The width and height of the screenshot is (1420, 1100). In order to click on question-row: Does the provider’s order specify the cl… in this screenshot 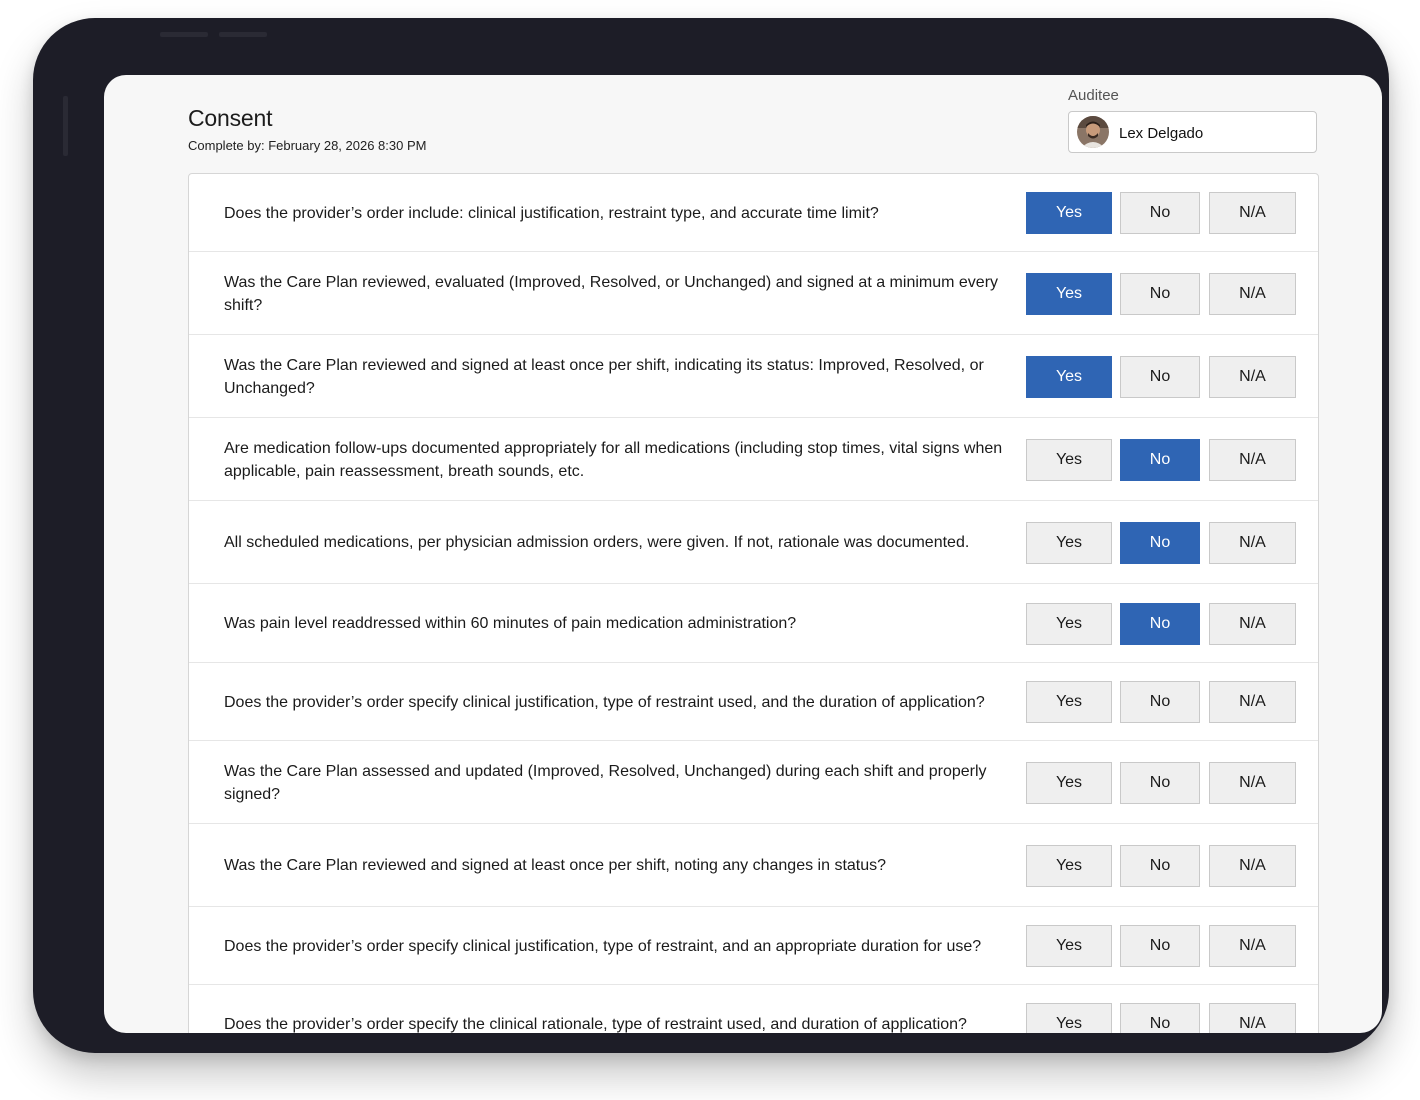, I will do `click(753, 1009)`.